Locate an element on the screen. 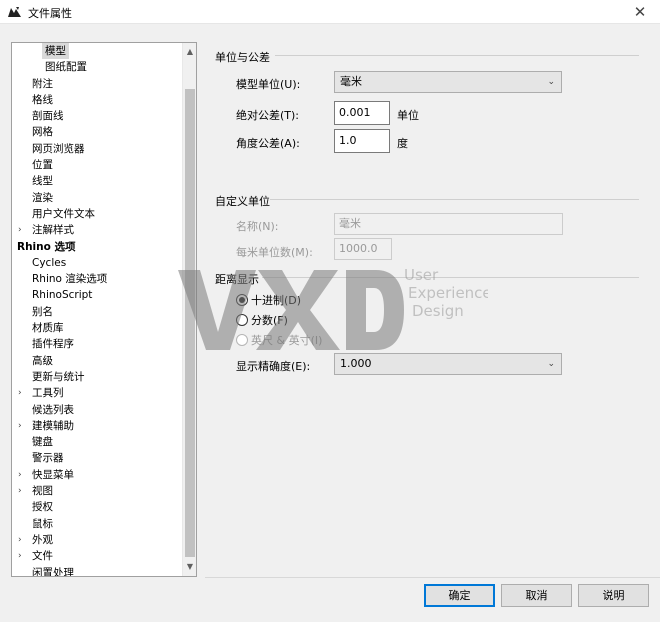 This screenshot has height=622, width=660. tree-item-label: Cycles is located at coordinates (49, 262).